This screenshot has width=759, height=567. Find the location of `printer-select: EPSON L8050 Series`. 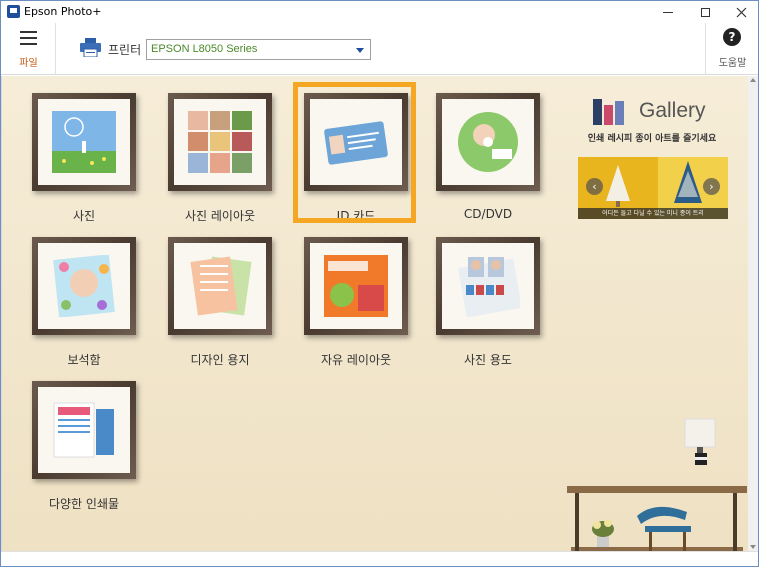

printer-select: EPSON L8050 Series is located at coordinates (258, 49).